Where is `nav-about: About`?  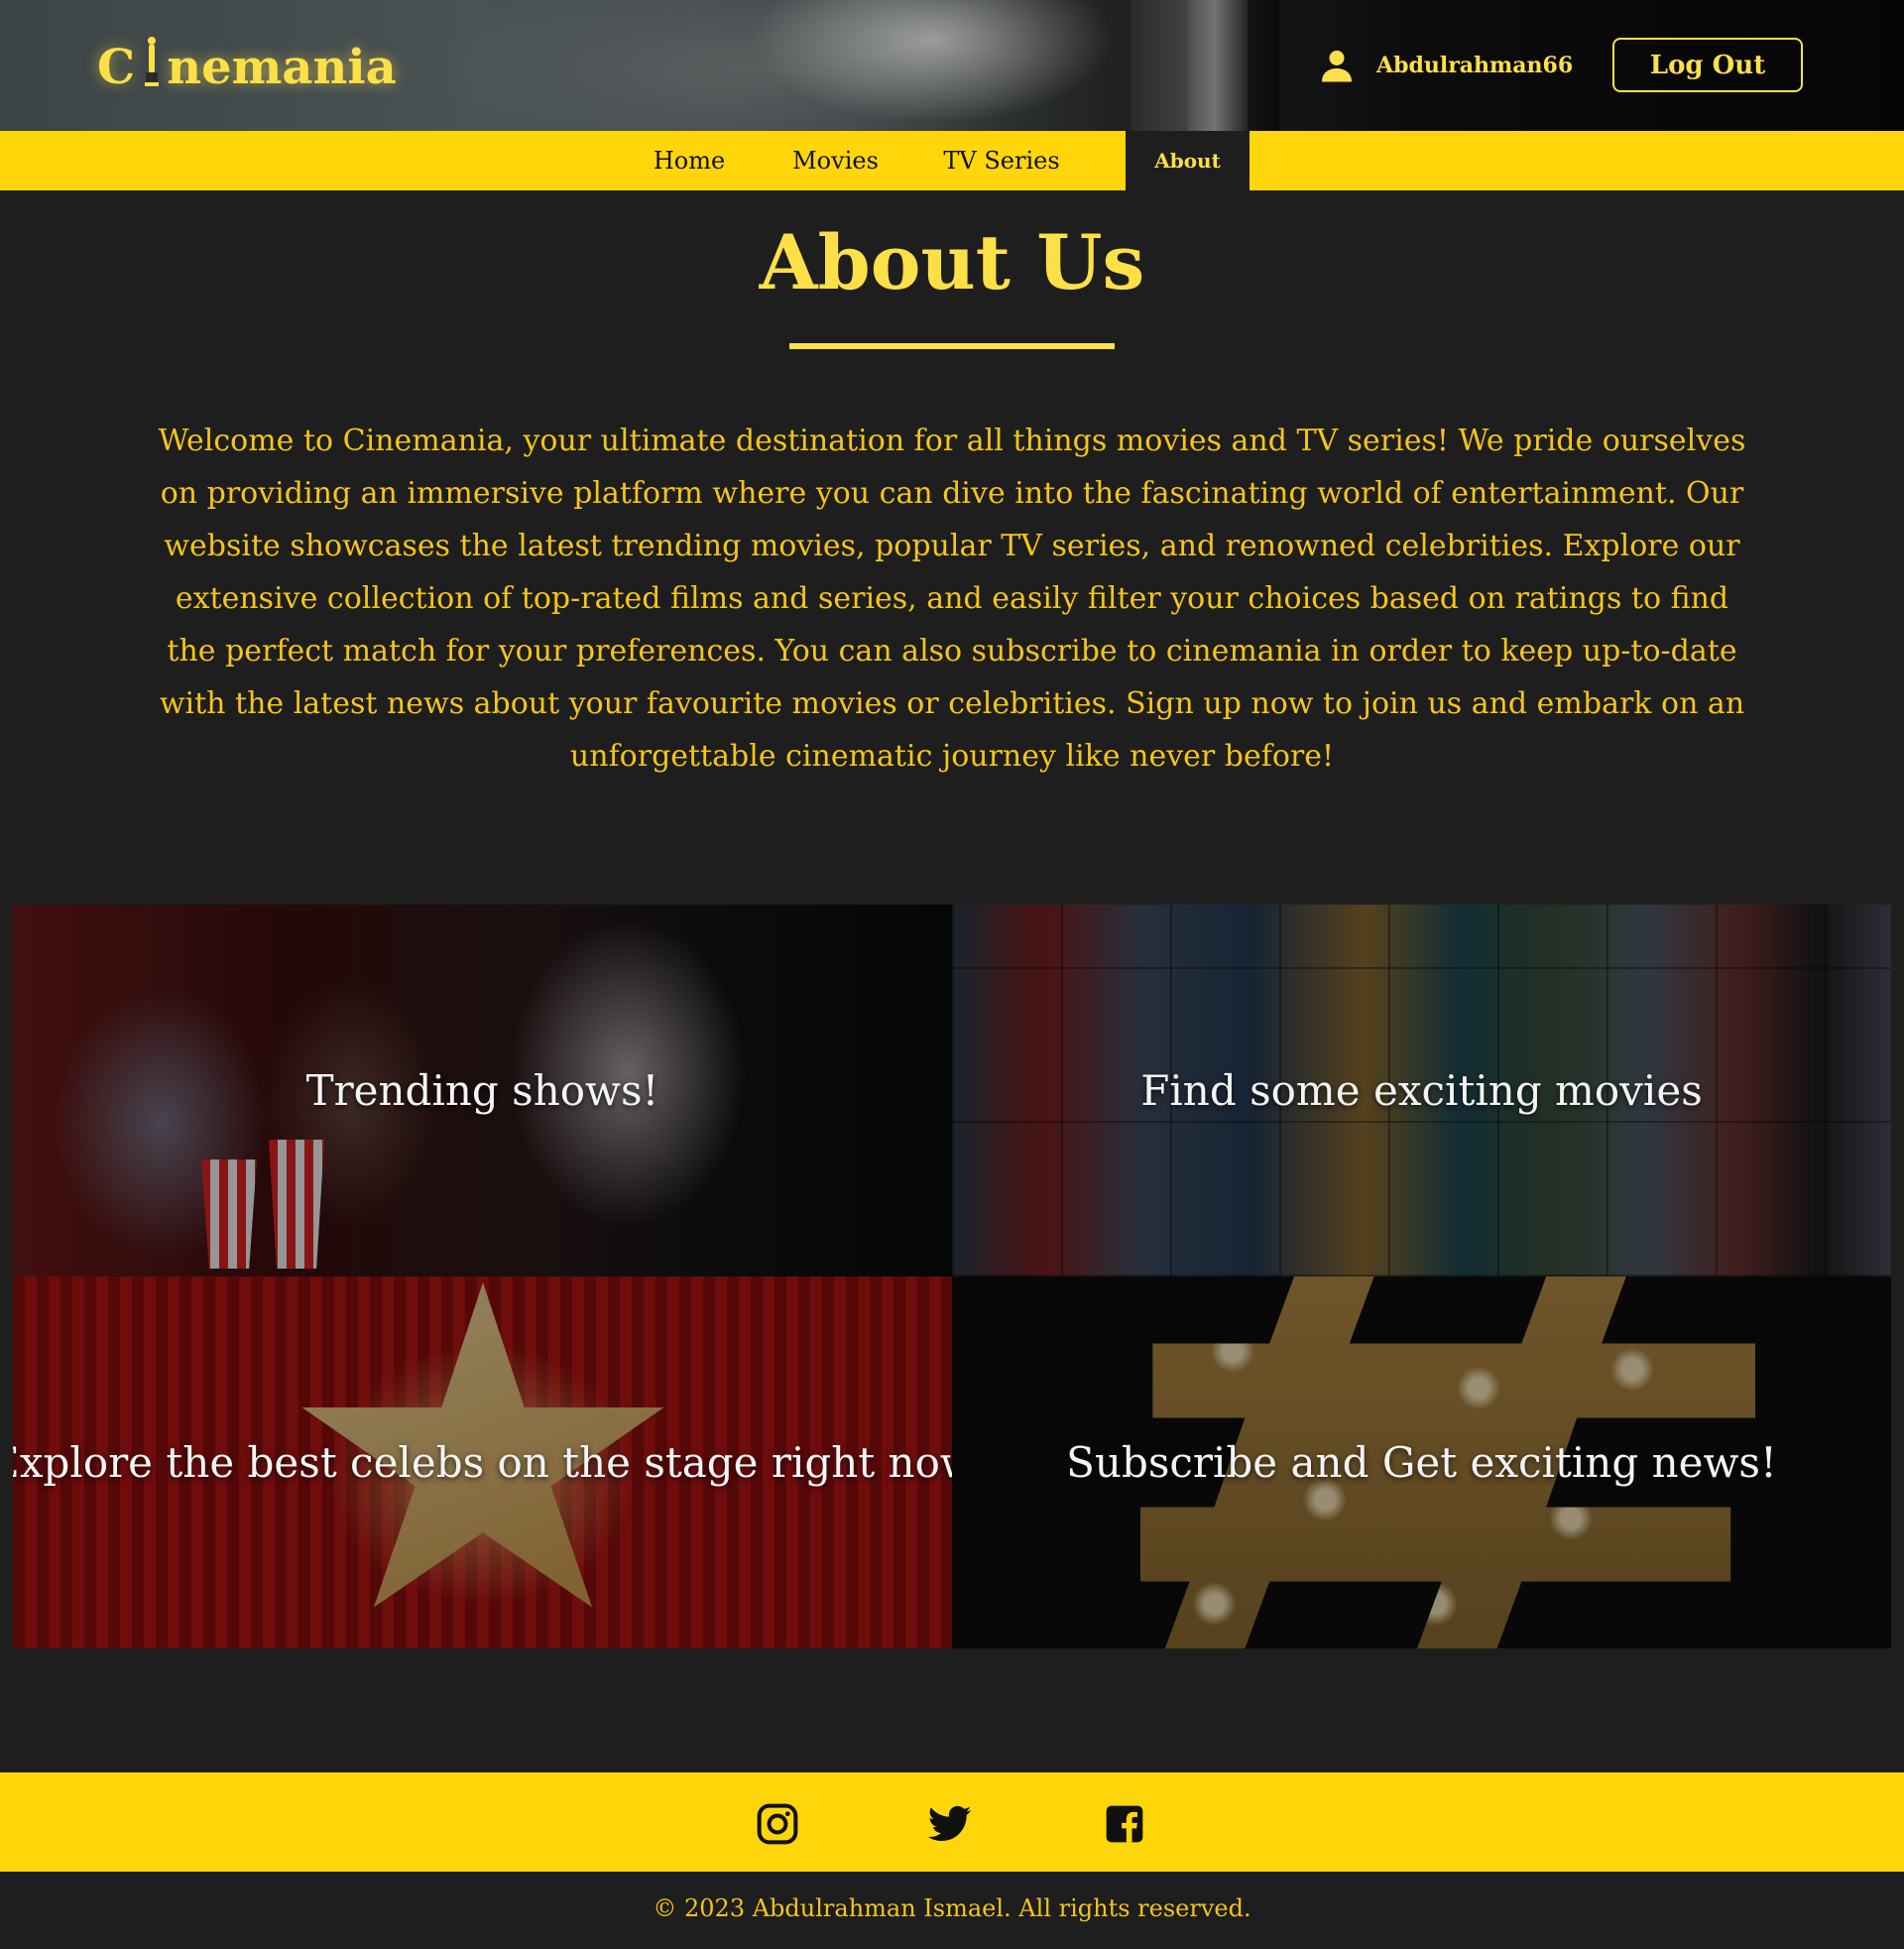 nav-about: About is located at coordinates (1188, 160).